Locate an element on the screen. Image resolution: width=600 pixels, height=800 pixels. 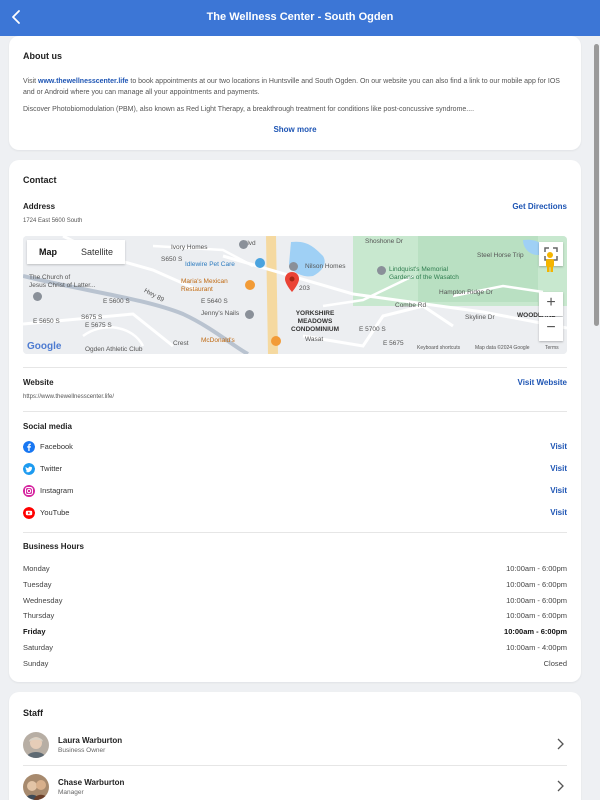
twitter-icon is located at coordinates (29, 469).